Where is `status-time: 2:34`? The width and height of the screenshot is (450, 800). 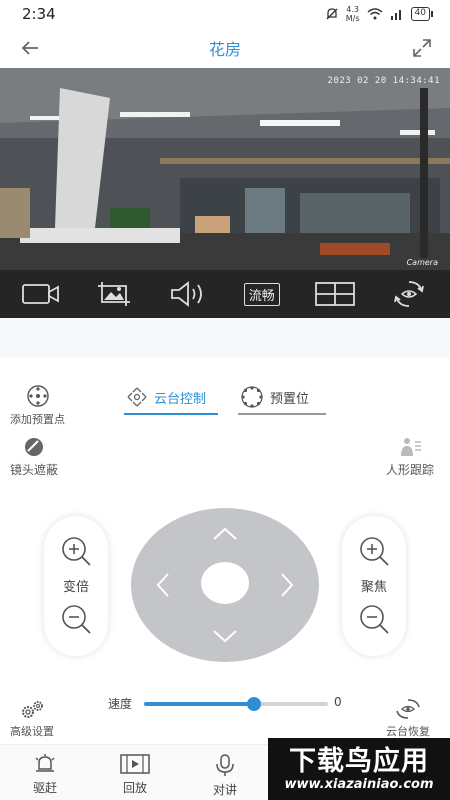 status-time: 2:34 is located at coordinates (39, 14).